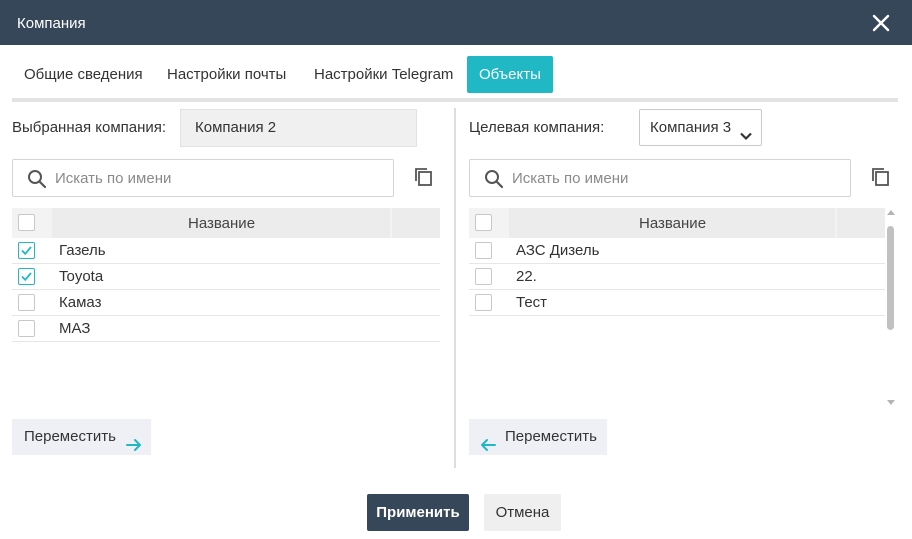  Describe the element at coordinates (26, 222) in the screenshot. I see `left-select-all-checkbox` at that location.